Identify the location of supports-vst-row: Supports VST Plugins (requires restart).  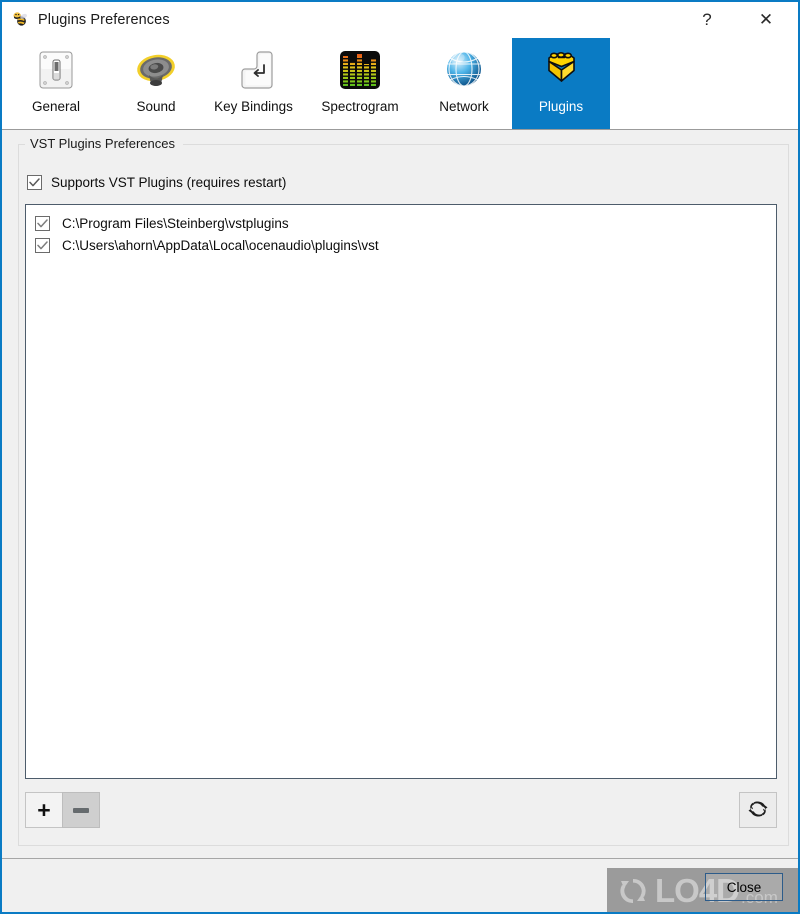
(156, 182).